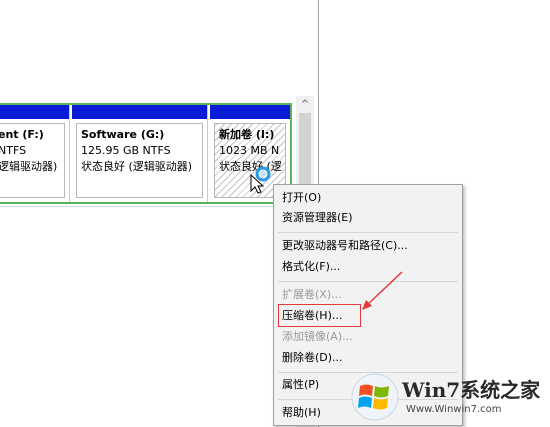 This screenshot has height=427, width=550. What do you see at coordinates (368, 232) in the screenshot?
I see `menu-separator` at bounding box center [368, 232].